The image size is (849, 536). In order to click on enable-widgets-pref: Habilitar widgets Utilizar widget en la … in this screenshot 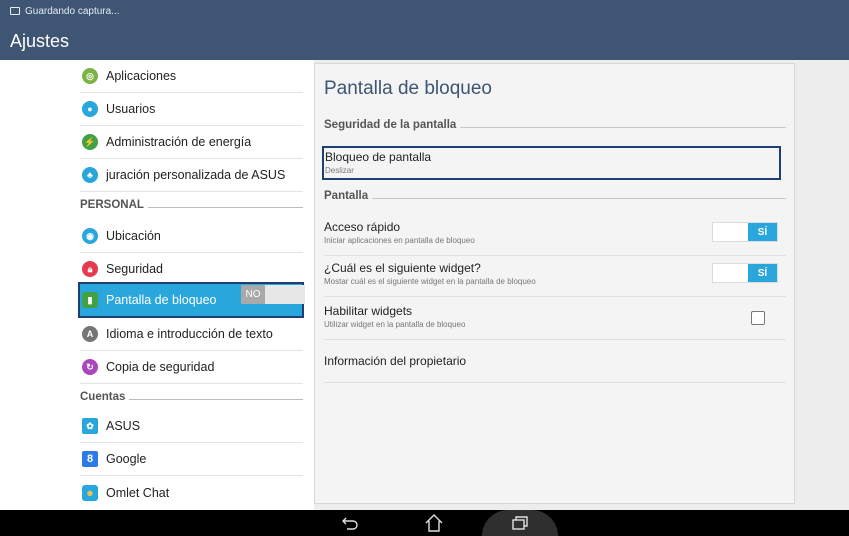, I will do `click(555, 318)`.